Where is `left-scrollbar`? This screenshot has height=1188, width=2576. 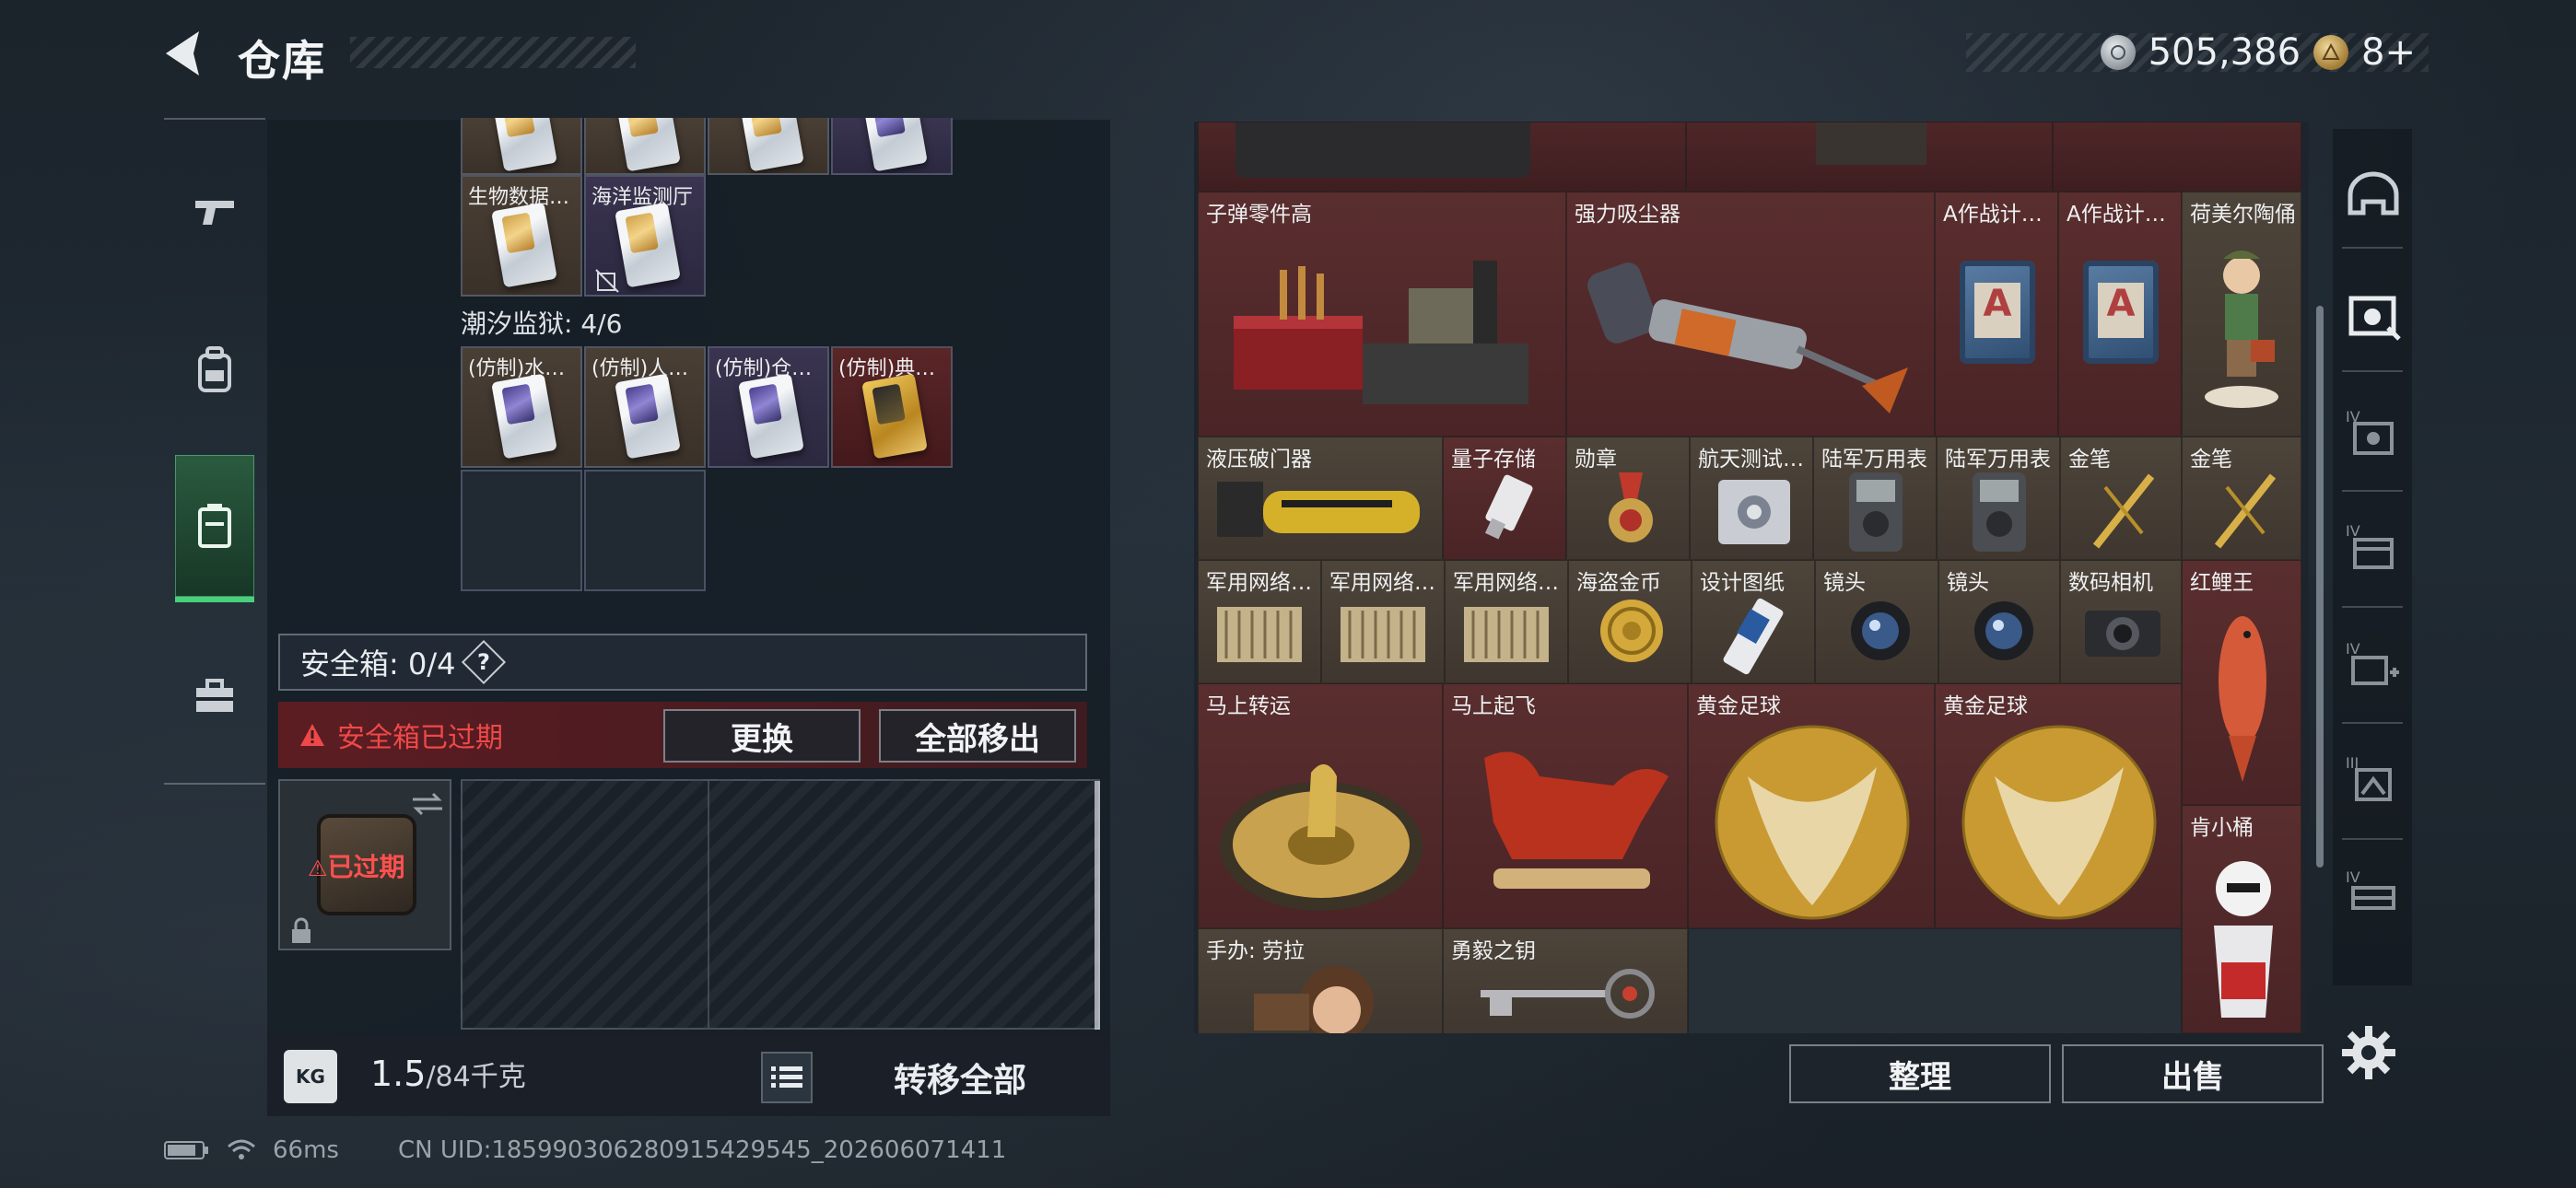
left-scrollbar is located at coordinates (1097, 905).